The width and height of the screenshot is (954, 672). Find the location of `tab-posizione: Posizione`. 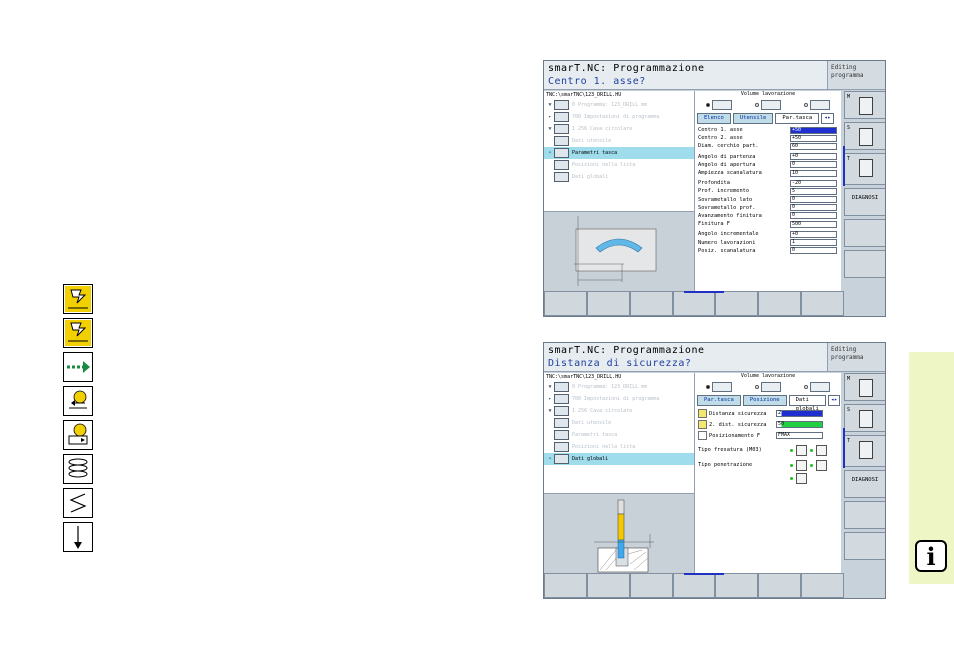

tab-posizione: Posizione is located at coordinates (764, 400).